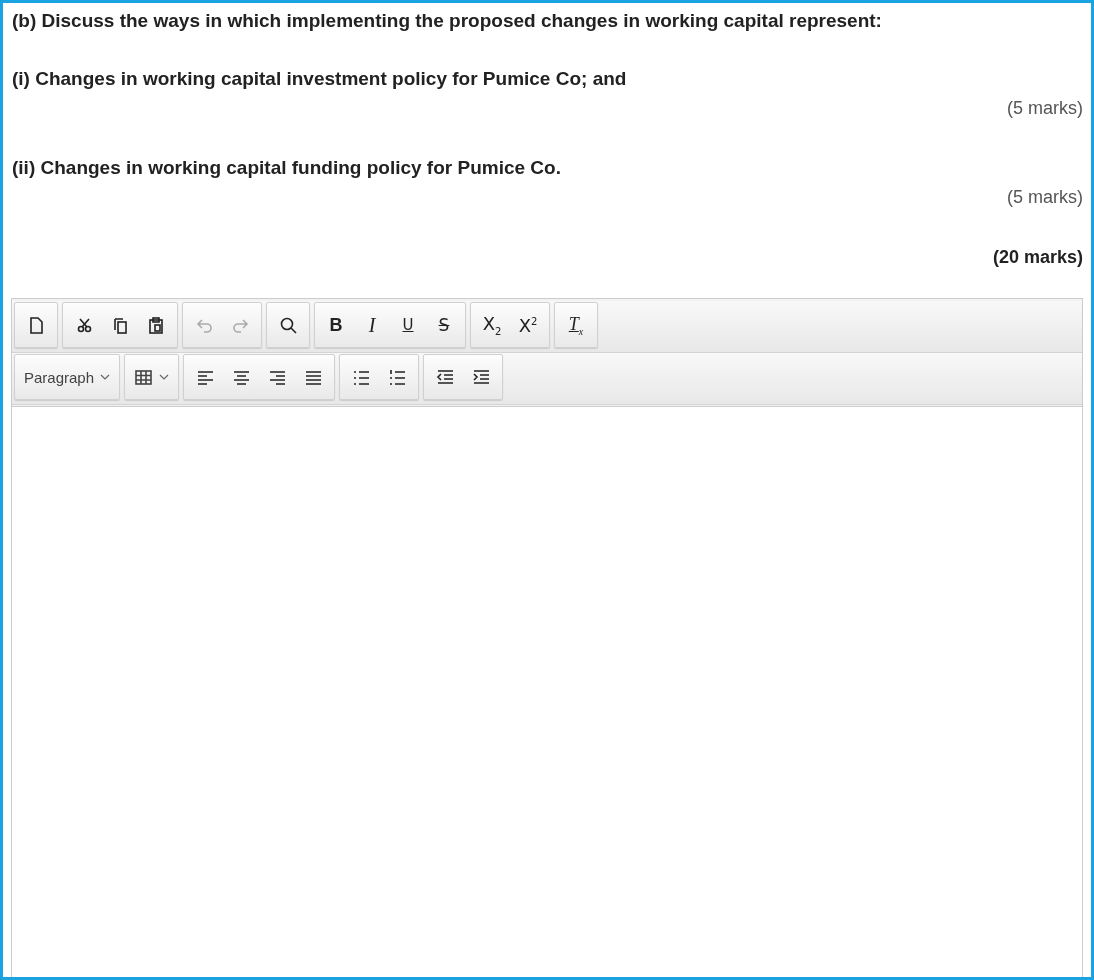 The height and width of the screenshot is (980, 1094). What do you see at coordinates (528, 325) in the screenshot?
I see `format-button: X$^{2}$` at bounding box center [528, 325].